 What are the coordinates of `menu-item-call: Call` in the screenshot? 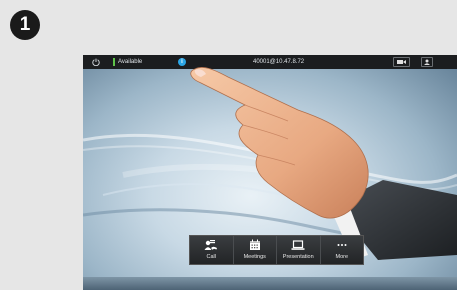 It's located at (212, 250).